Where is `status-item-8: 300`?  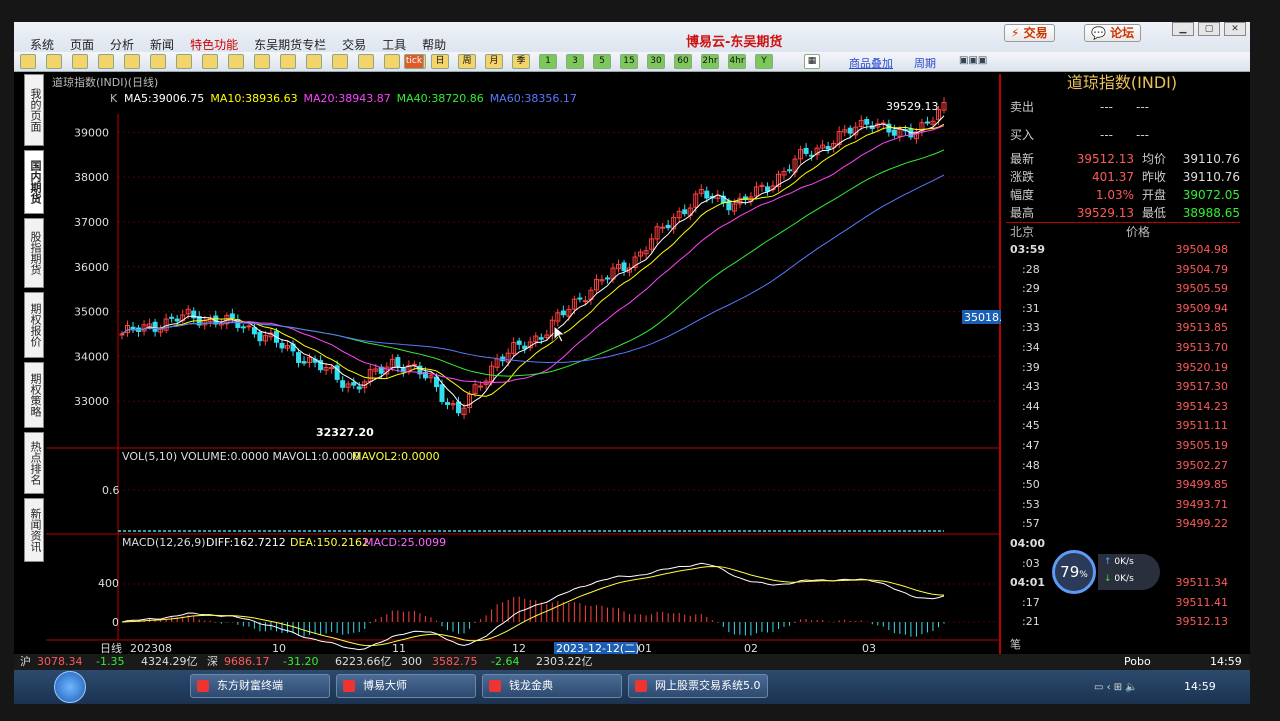 status-item-8: 300 is located at coordinates (411, 661).